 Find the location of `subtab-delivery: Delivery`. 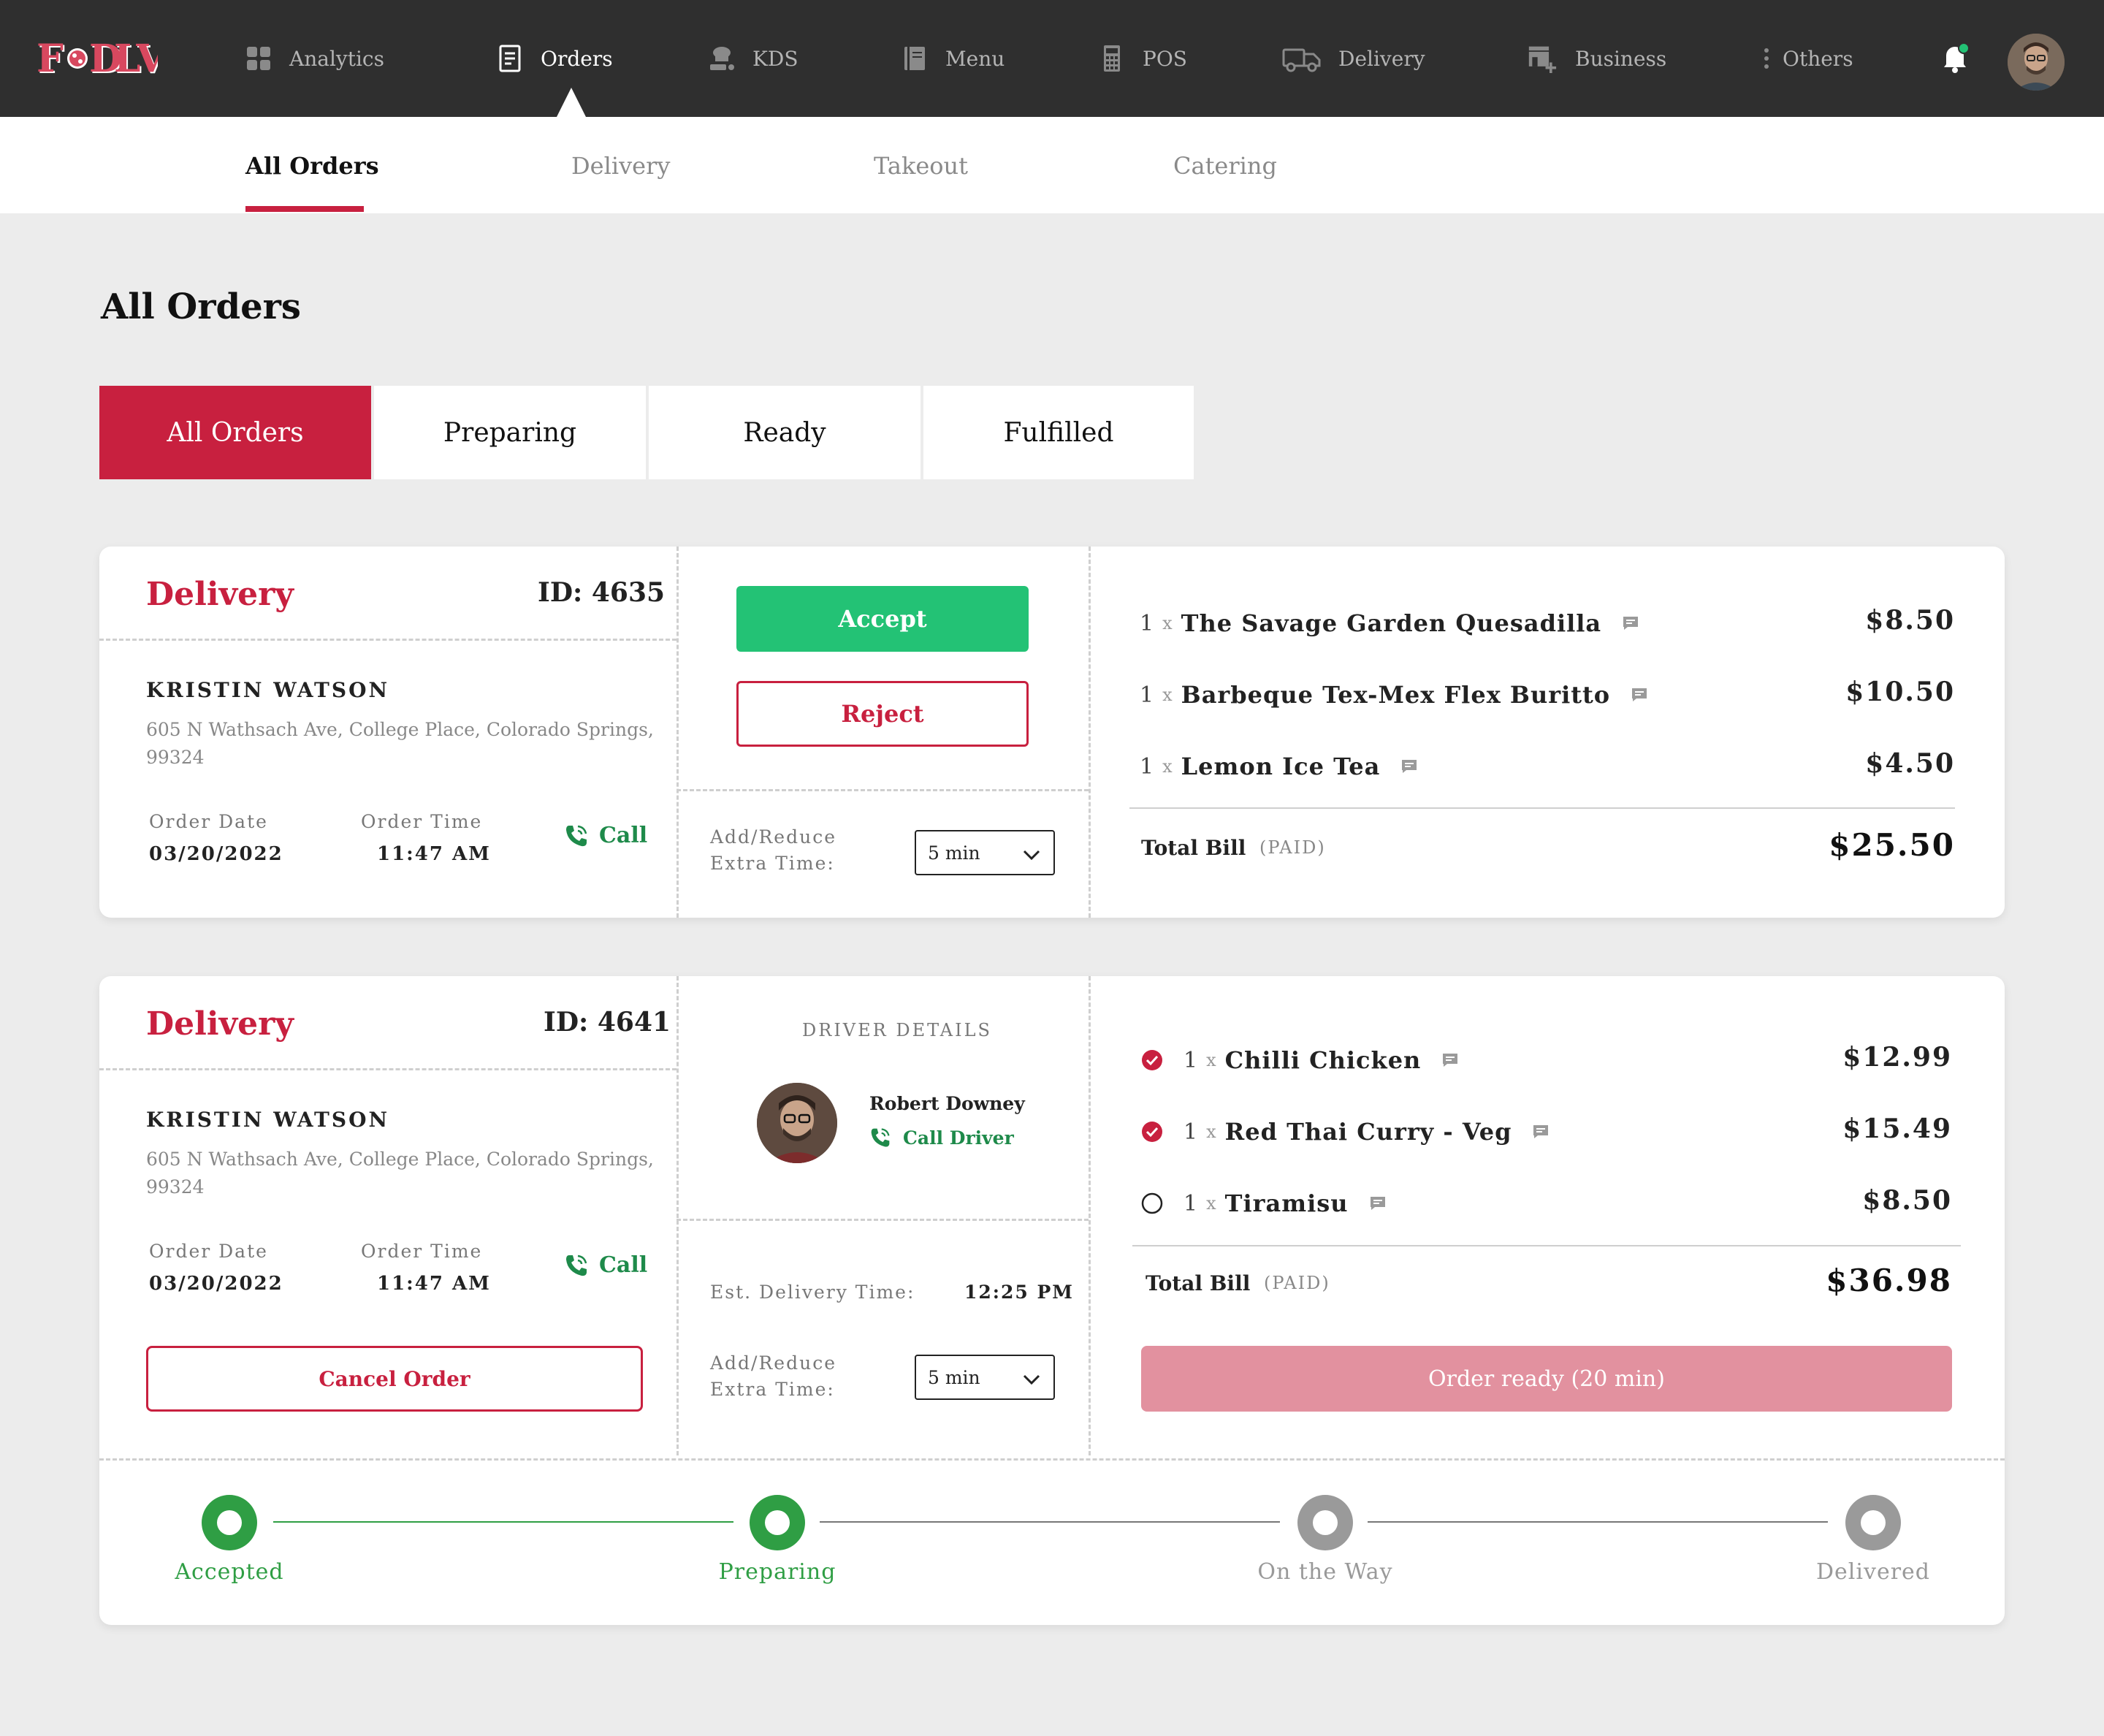

subtab-delivery: Delivery is located at coordinates (620, 166).